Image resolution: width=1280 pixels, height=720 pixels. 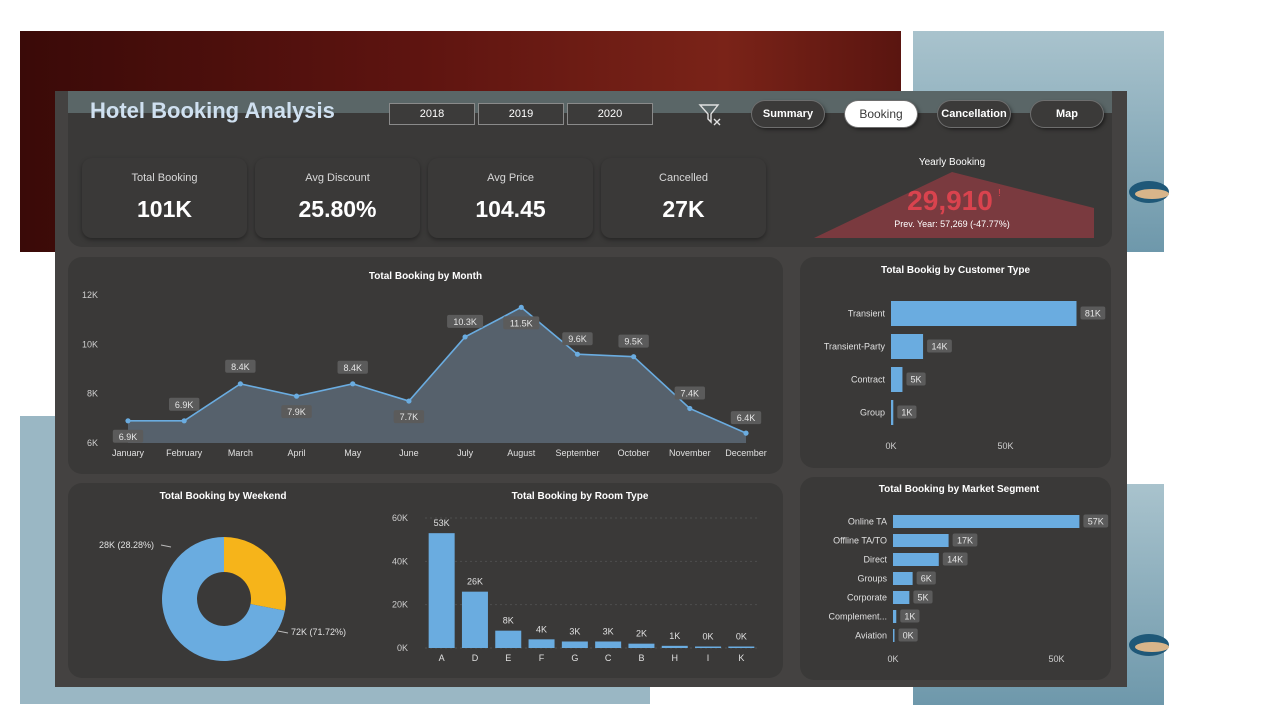 I want to click on weekend-donut-chart: 28K (28.28%) 72K (71.72%), so click(x=228, y=580).